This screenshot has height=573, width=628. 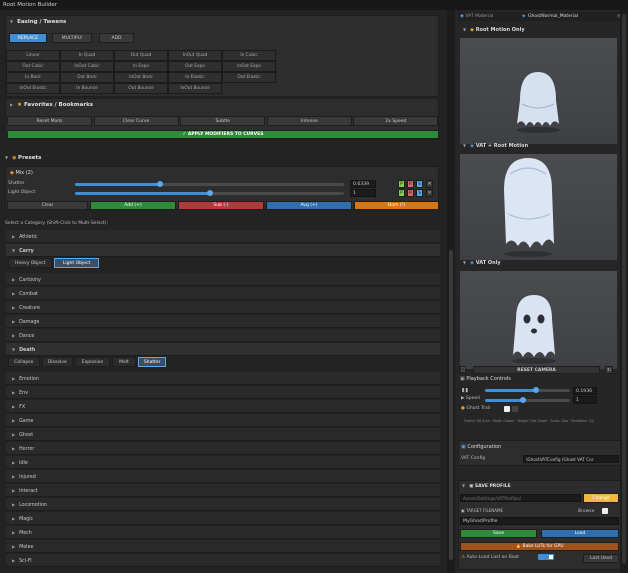 I want to click on subcategory-tab: Light Object, so click(x=76, y=263).